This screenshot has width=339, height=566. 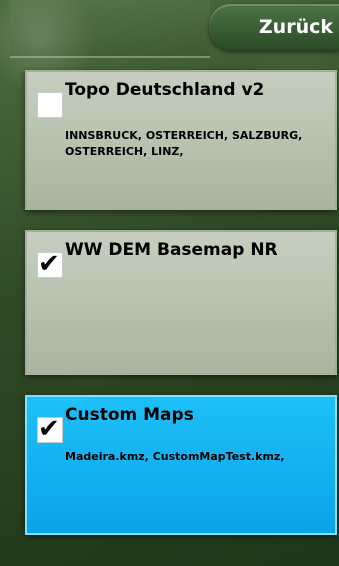 I want to click on map-checkbox, so click(x=50, y=105).